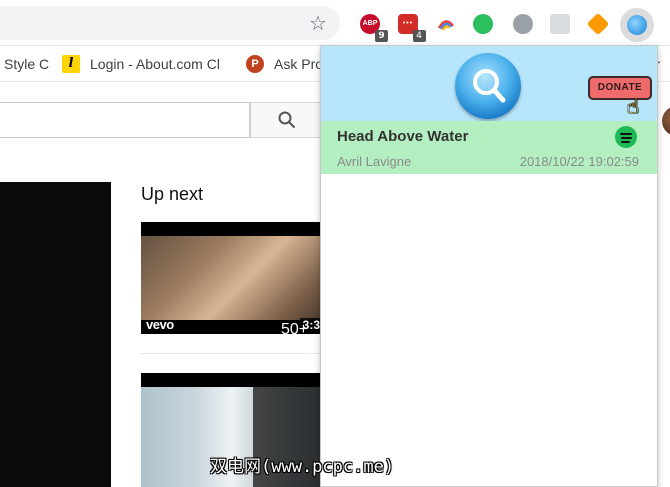 This screenshot has height=487, width=670. Describe the element at coordinates (374, 161) in the screenshot. I see `song-artist: Avril Lavigne` at that location.